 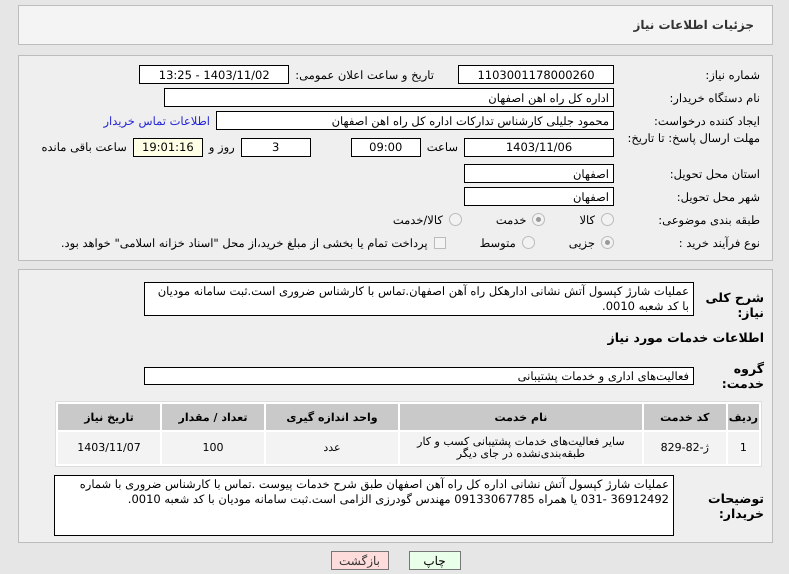 What do you see at coordinates (521, 448) in the screenshot?
I see `table-cell: سایر فعالیت‌های خدمات پشتیبانی کسب و کار طبقه‌بندی‌نشده در جای دیگر` at bounding box center [521, 448].